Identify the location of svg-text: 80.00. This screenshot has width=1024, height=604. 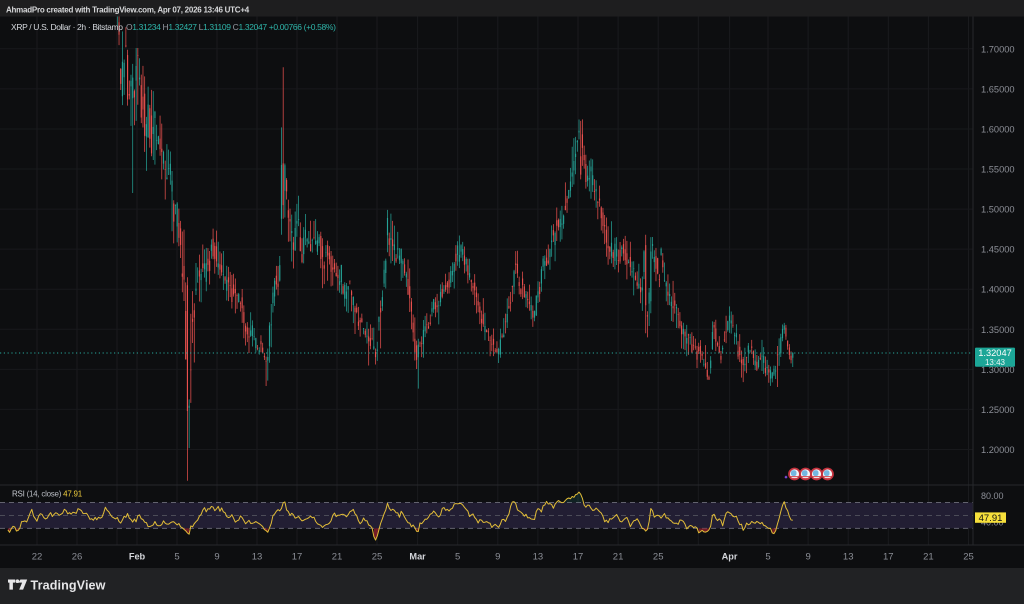
(992, 496).